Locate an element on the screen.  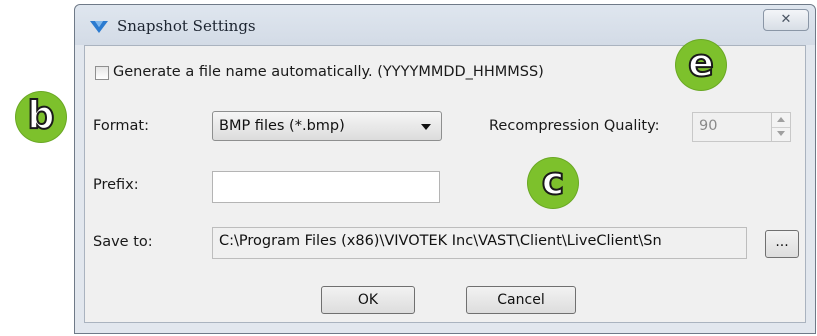
ok-button: OK is located at coordinates (368, 300).